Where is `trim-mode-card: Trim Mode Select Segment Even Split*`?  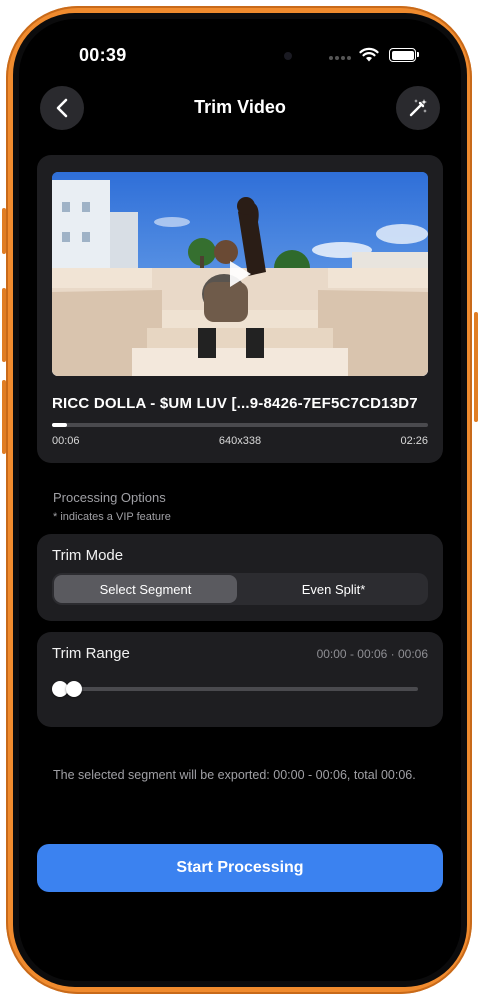
trim-mode-card: Trim Mode Select Segment Even Split* is located at coordinates (240, 577).